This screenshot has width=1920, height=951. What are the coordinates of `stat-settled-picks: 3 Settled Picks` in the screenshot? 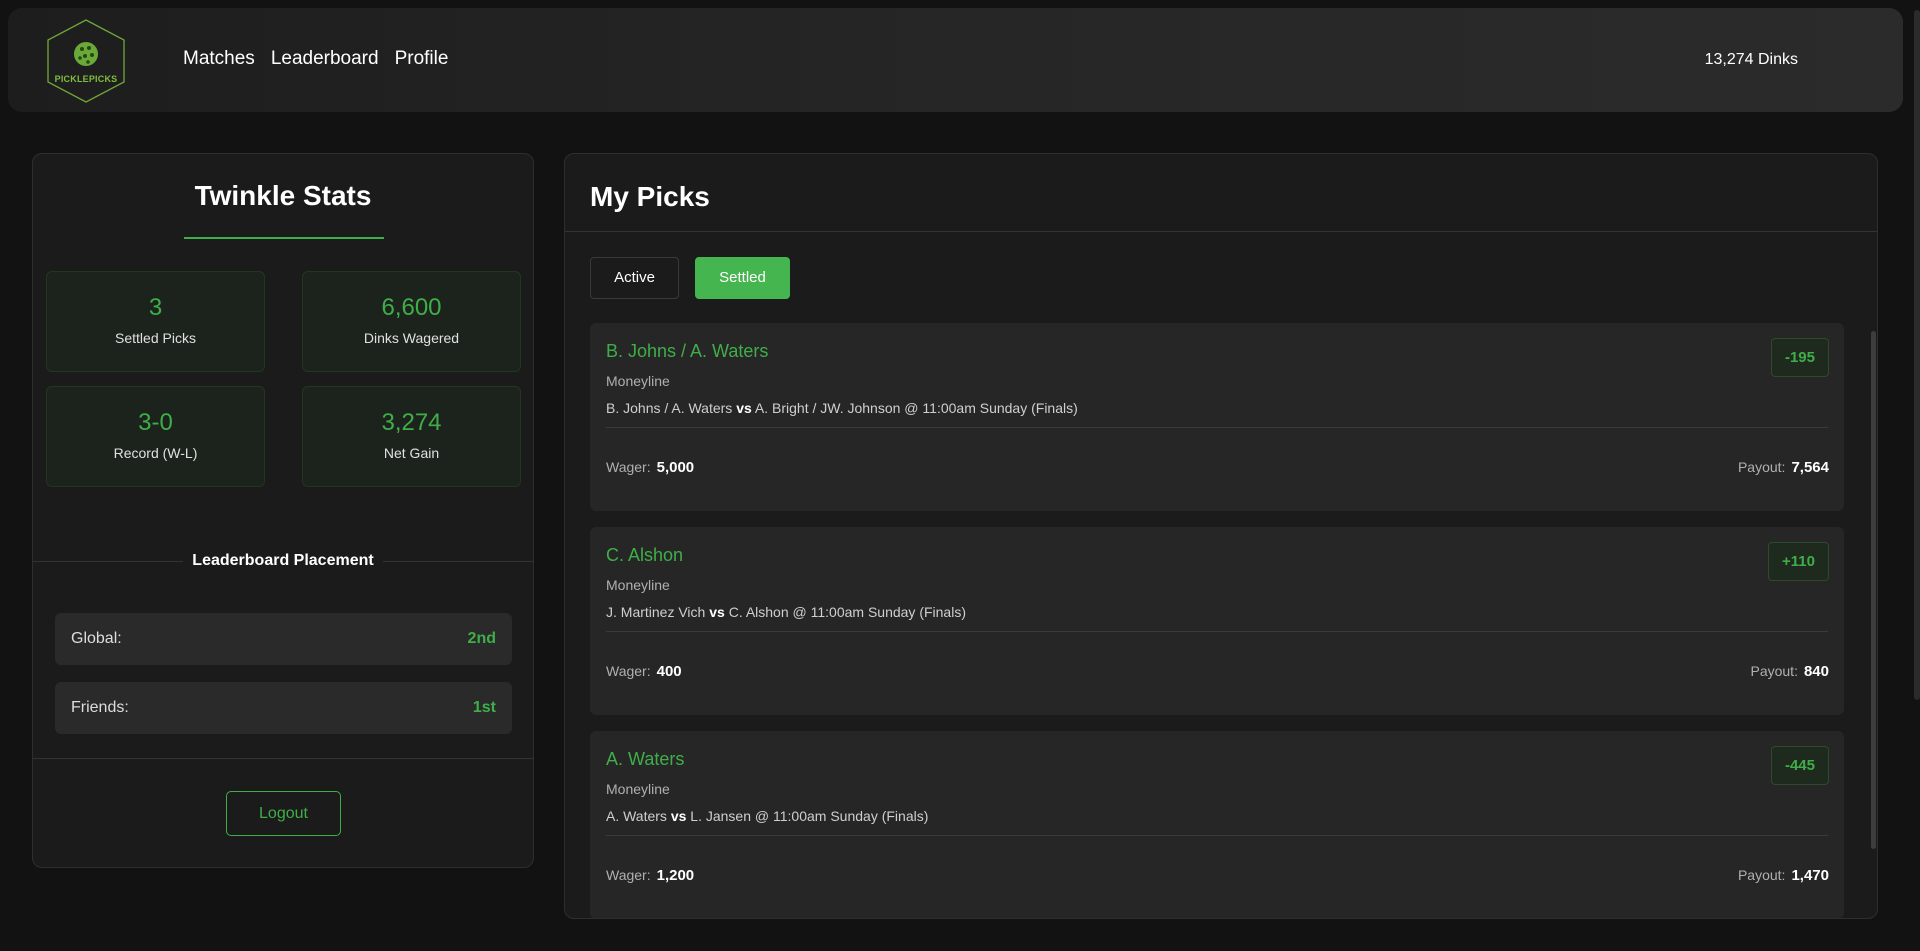 It's located at (155, 321).